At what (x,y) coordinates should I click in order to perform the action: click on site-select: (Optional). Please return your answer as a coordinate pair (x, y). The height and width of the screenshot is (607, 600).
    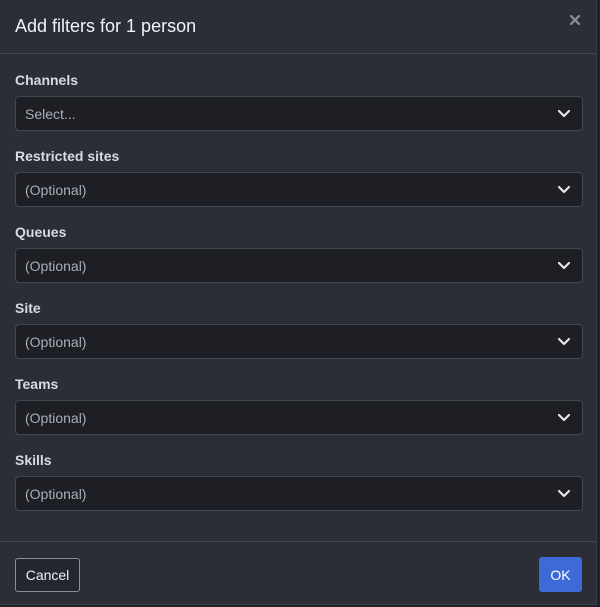
    Looking at the image, I should click on (299, 341).